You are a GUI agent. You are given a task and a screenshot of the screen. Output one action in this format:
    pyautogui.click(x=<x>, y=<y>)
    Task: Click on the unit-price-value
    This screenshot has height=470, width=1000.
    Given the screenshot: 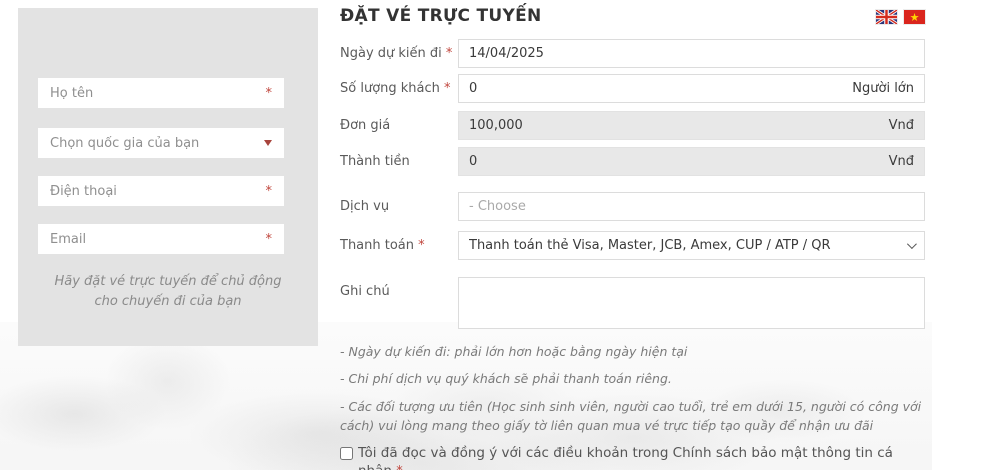 What is the action you would take?
    pyautogui.click(x=679, y=125)
    